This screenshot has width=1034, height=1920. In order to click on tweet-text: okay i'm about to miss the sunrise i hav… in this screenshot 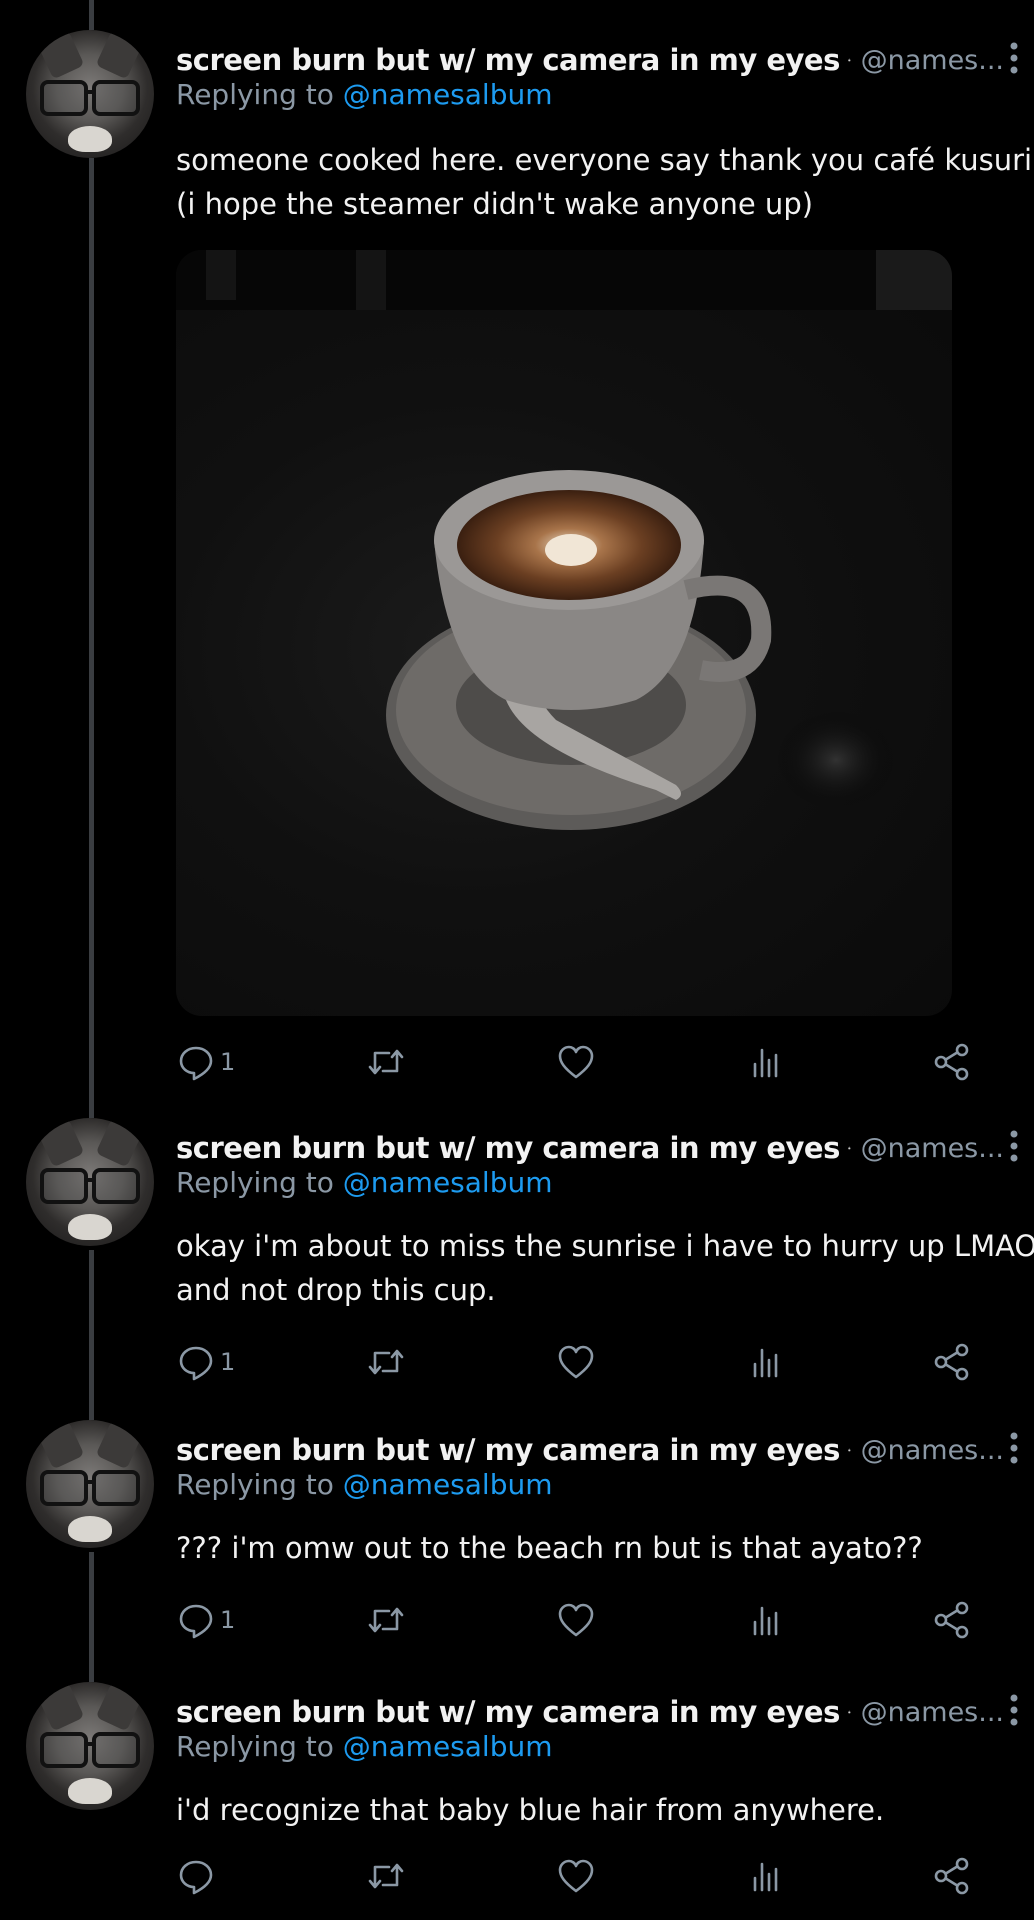, I will do `click(605, 1268)`.